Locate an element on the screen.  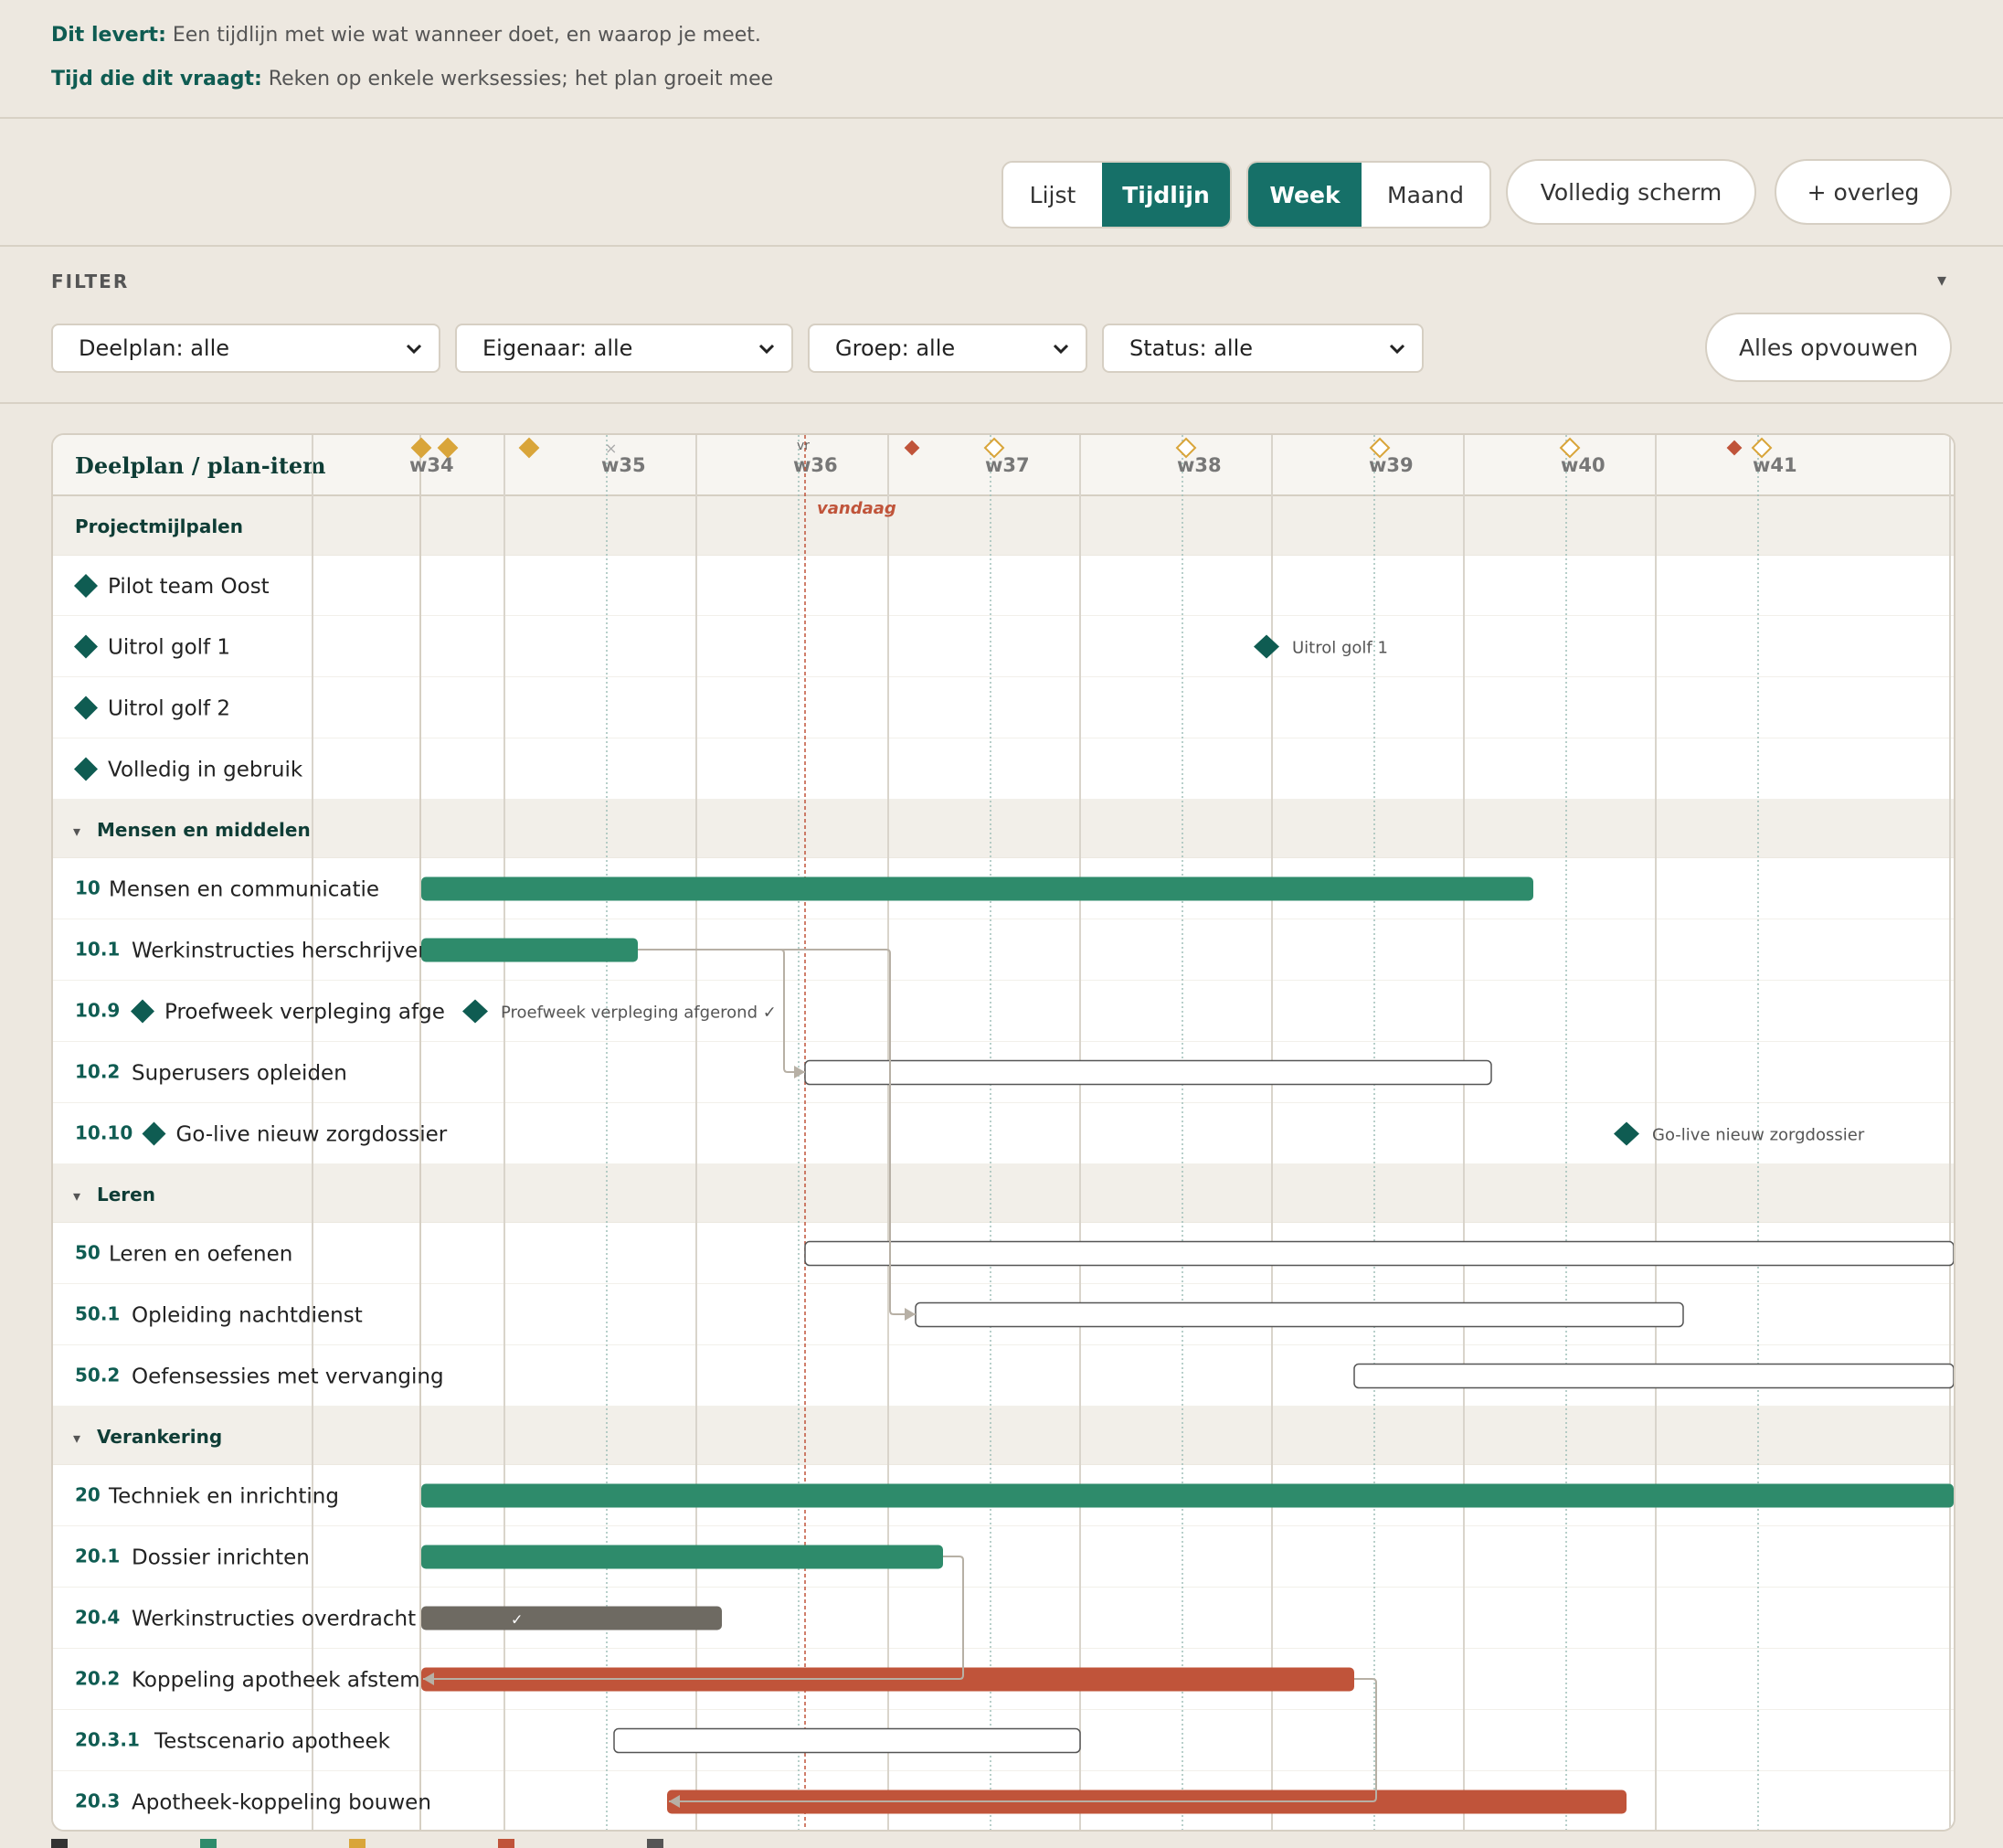
item-label: Techniek en inrichting is located at coordinates (223, 1497).